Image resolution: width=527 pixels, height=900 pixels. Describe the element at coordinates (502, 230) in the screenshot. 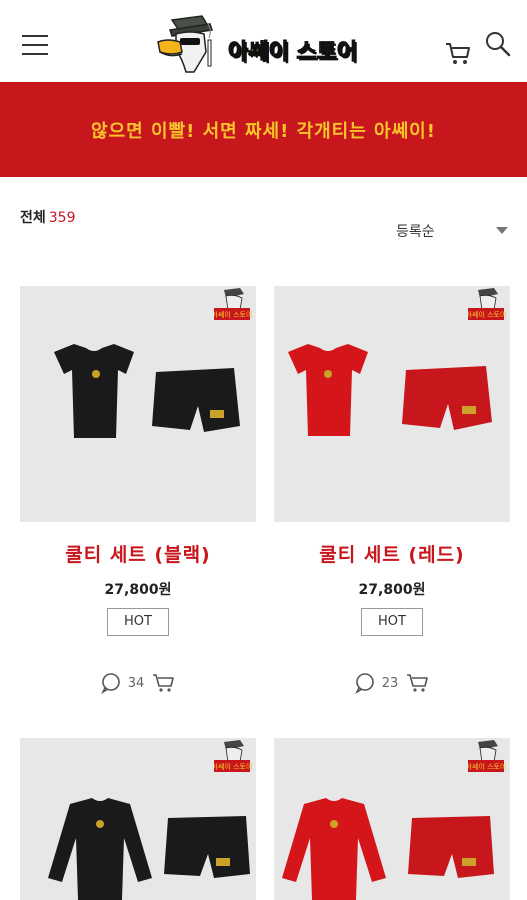

I see `chevron-down-icon` at that location.